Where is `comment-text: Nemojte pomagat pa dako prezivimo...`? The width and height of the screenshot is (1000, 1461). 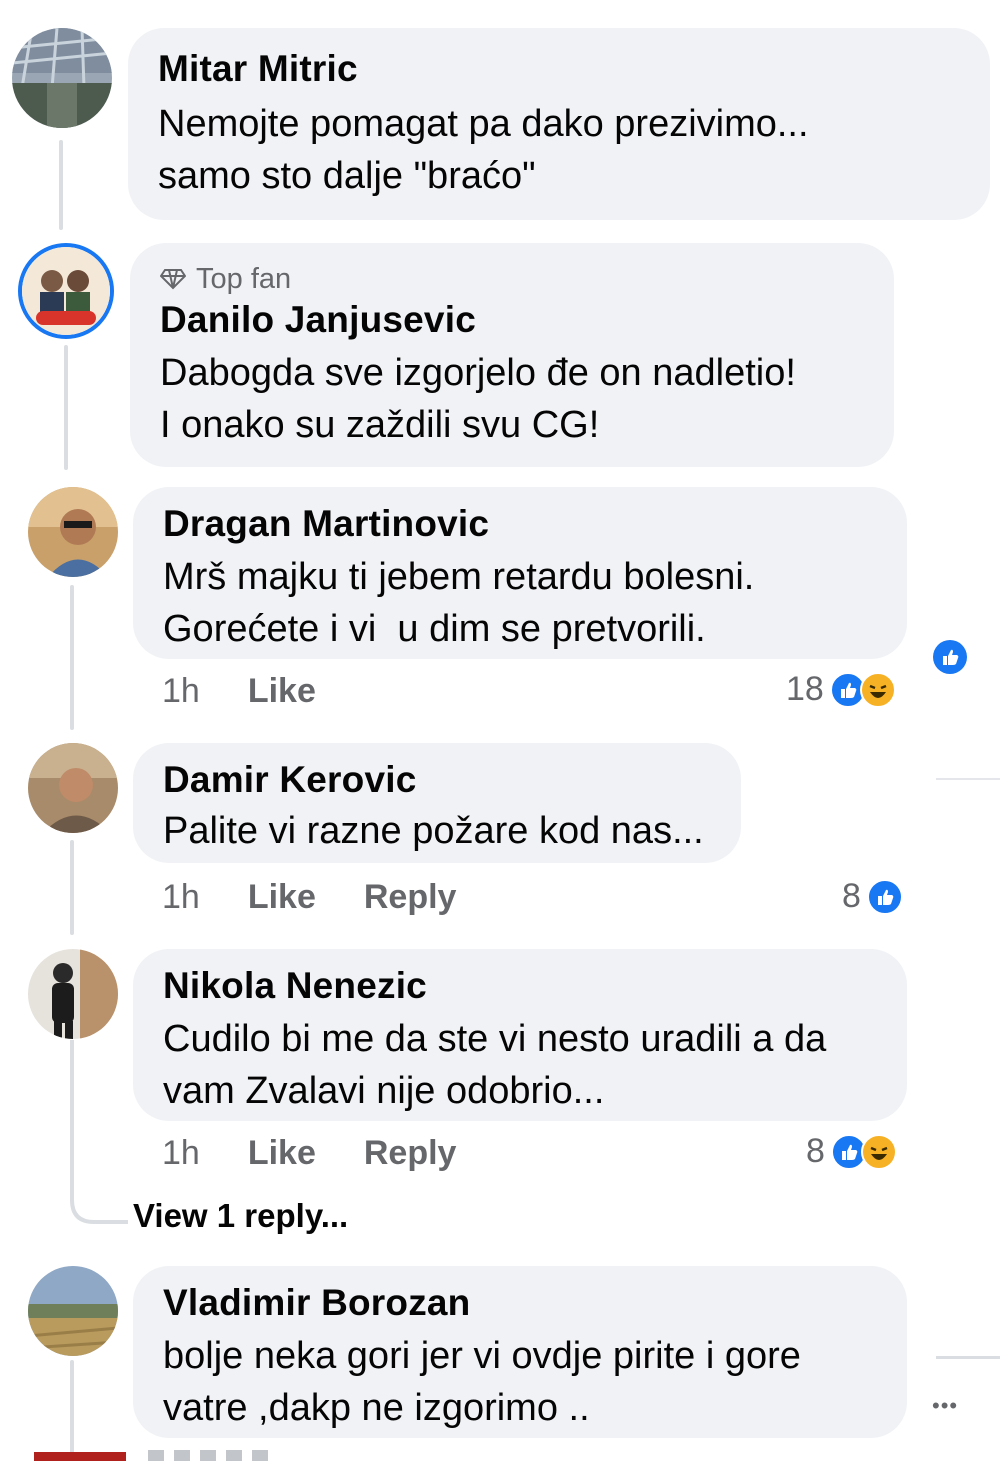 comment-text: Nemojte pomagat pa dako prezivimo... is located at coordinates (483, 124).